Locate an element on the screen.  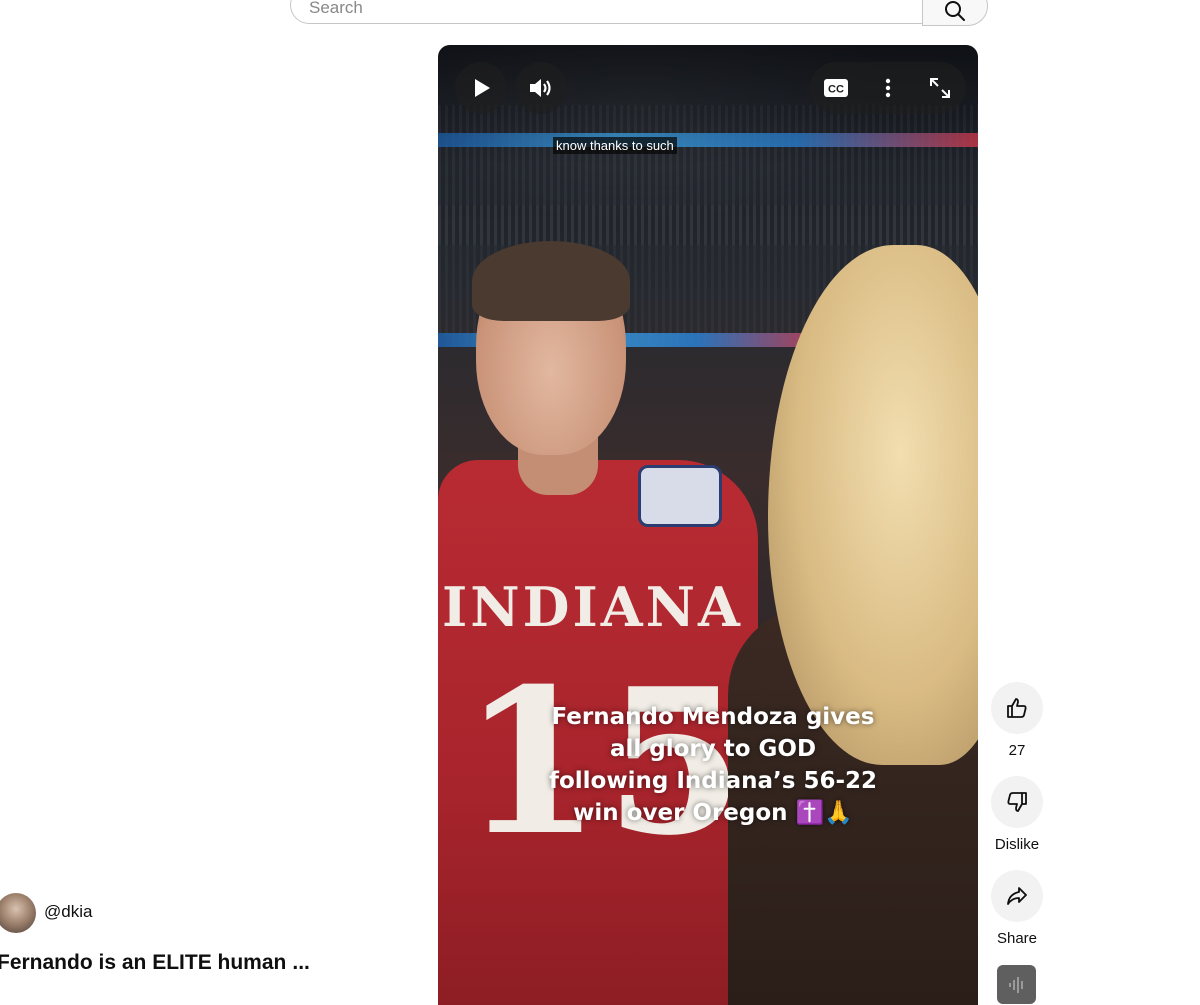
like-action: 27 is located at coordinates (1017, 720).